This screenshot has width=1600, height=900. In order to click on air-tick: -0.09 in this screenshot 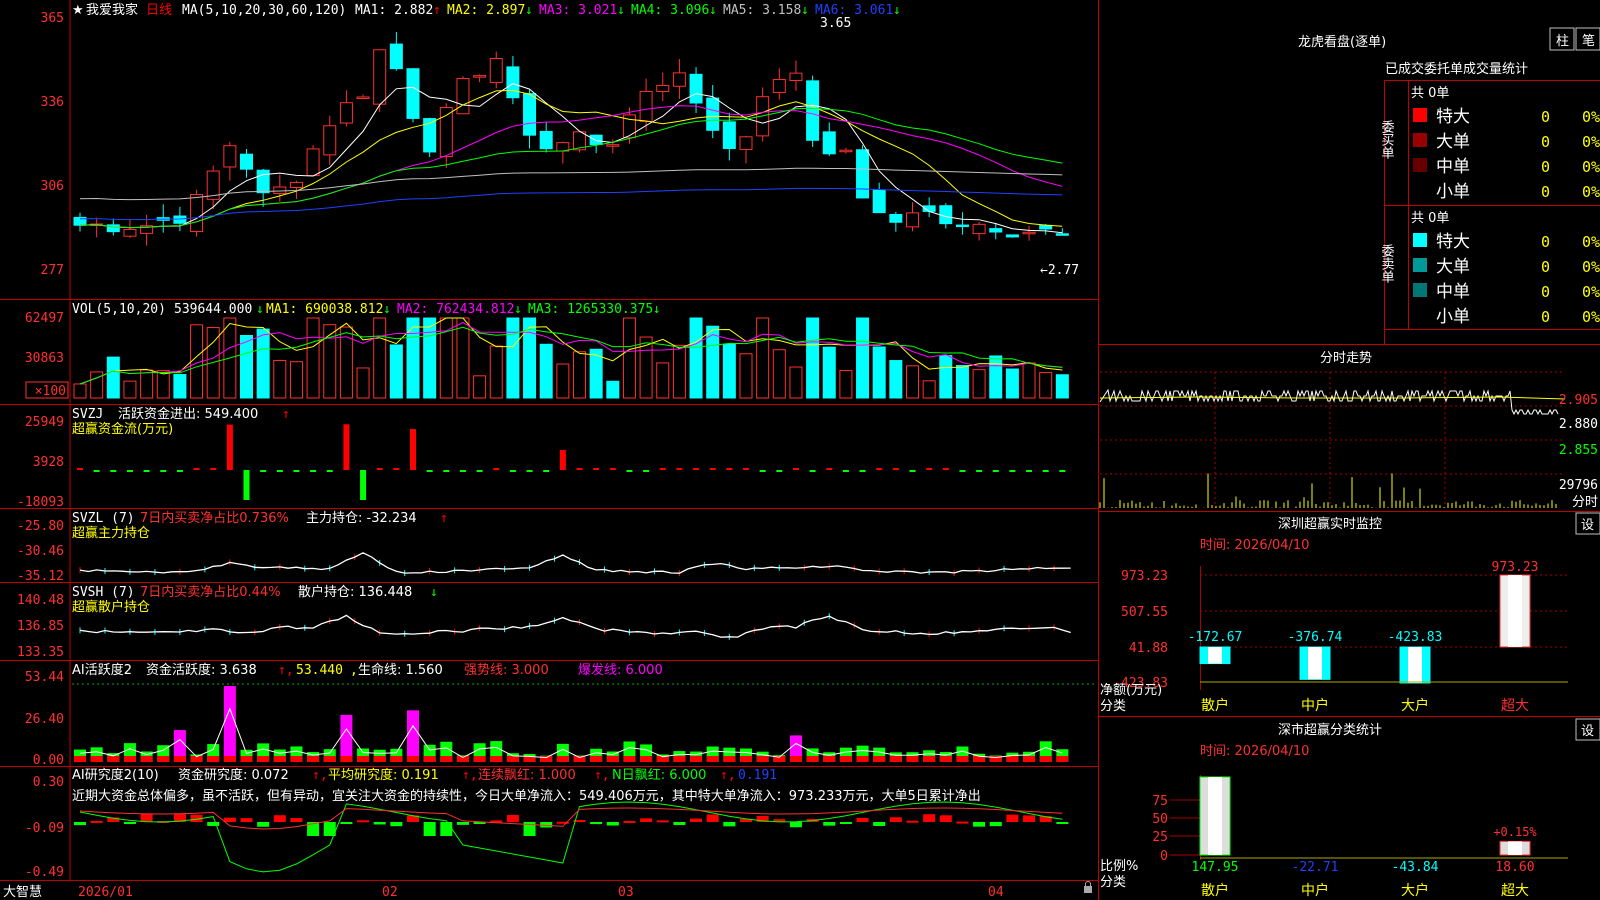, I will do `click(44, 828)`.